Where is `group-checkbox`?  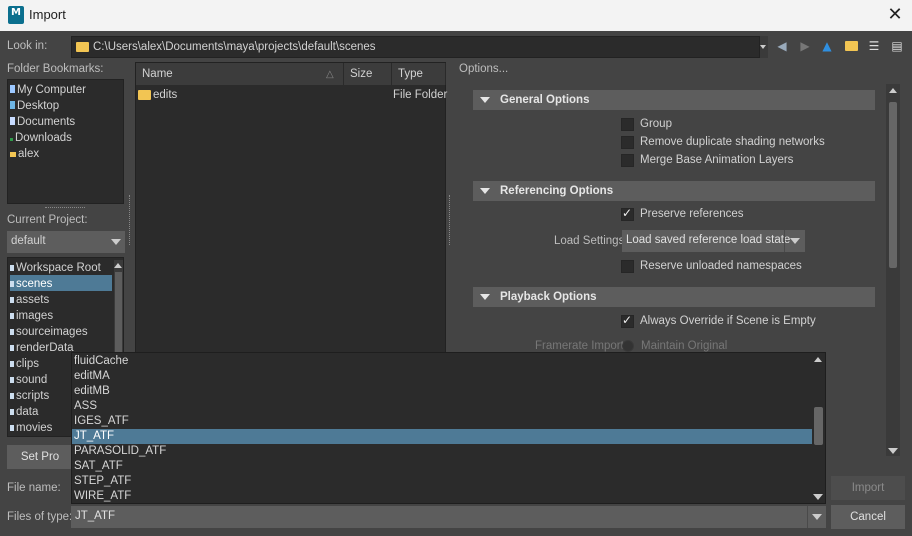 group-checkbox is located at coordinates (627, 124).